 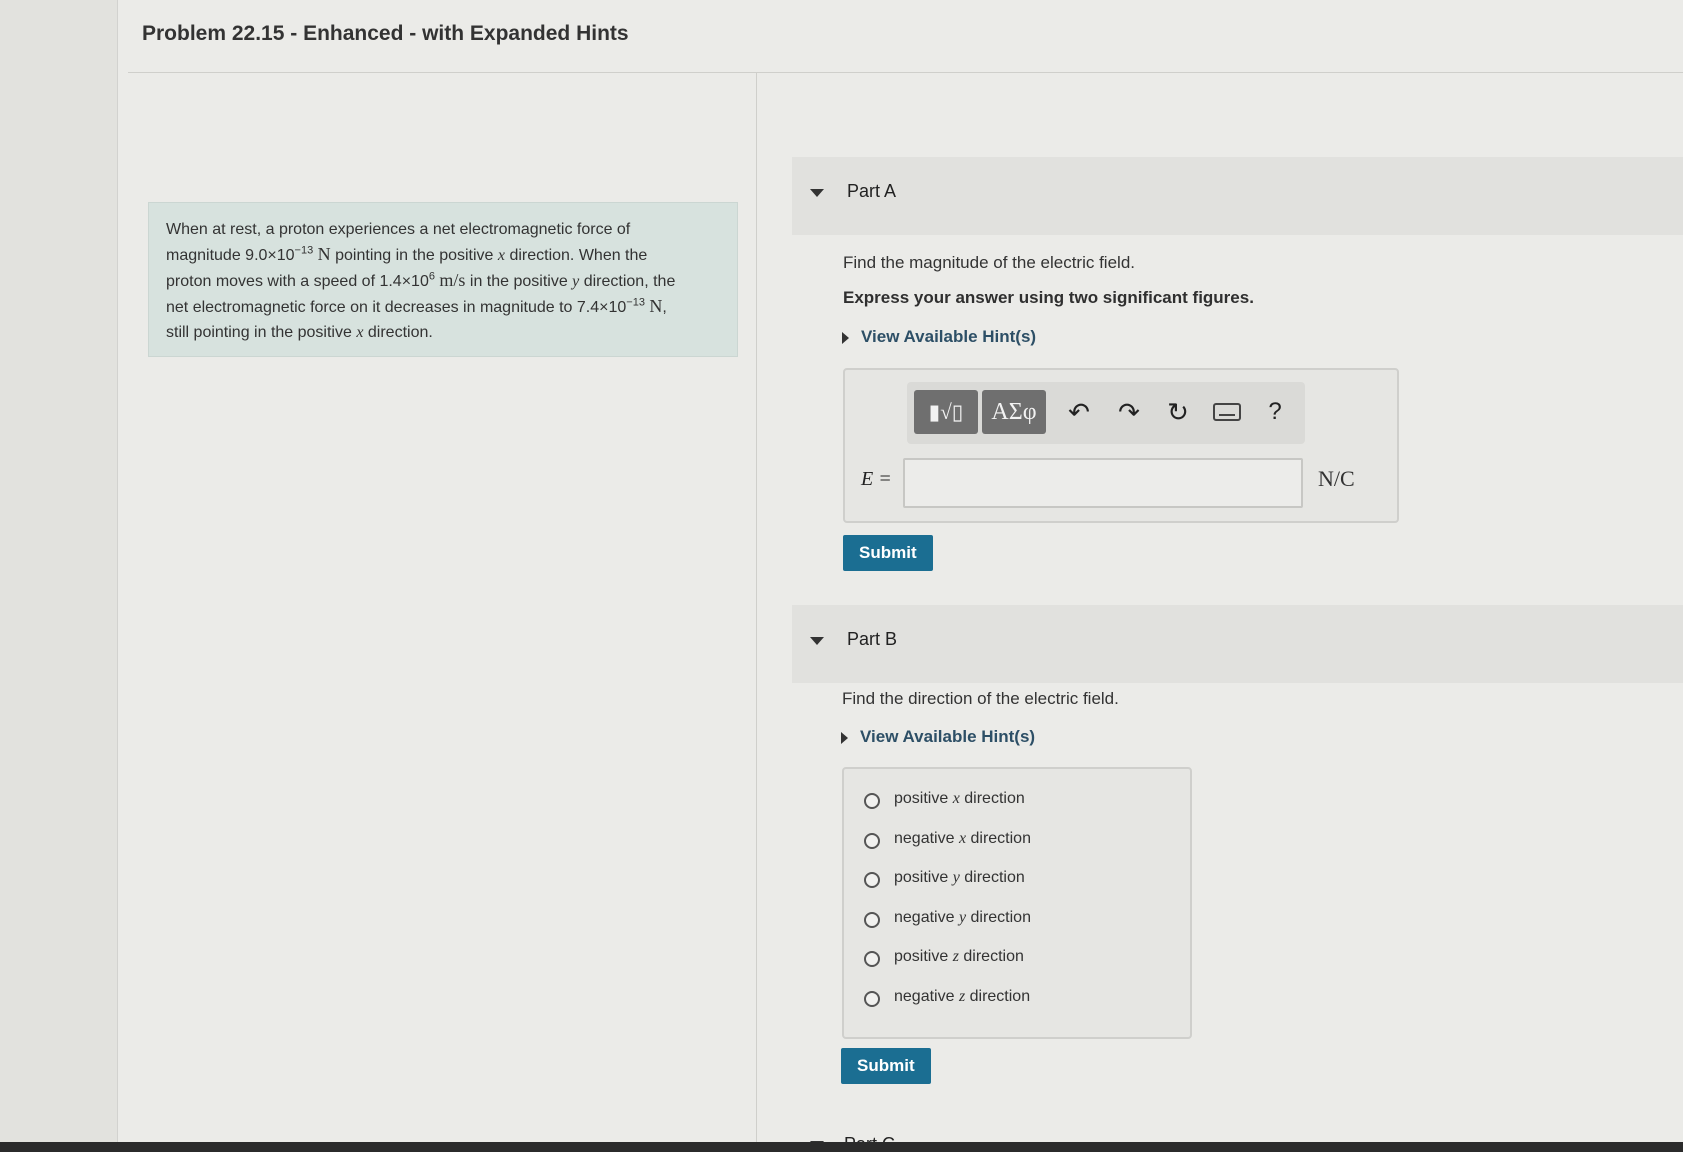 I want to click on variable-label: E =, so click(x=876, y=479).